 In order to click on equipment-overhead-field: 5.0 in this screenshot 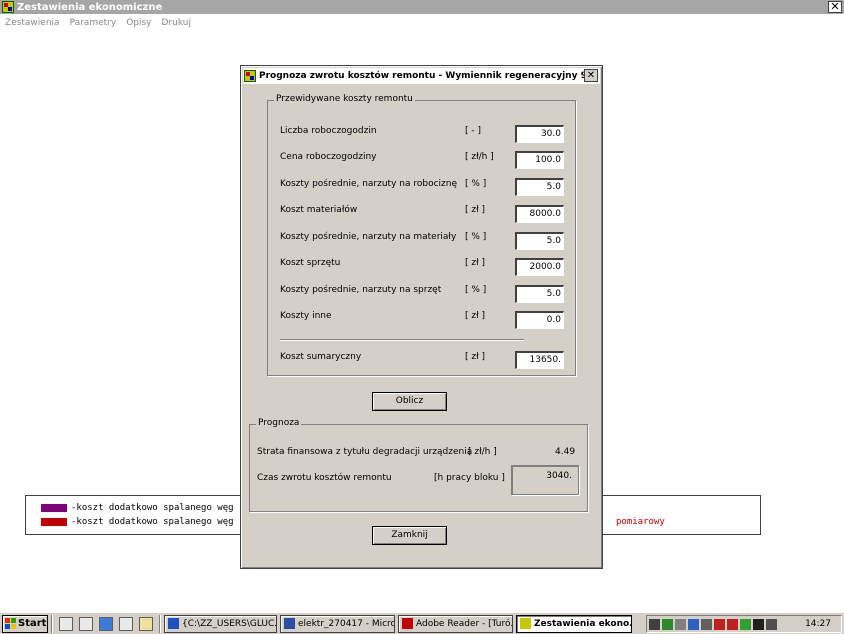, I will do `click(539, 294)`.